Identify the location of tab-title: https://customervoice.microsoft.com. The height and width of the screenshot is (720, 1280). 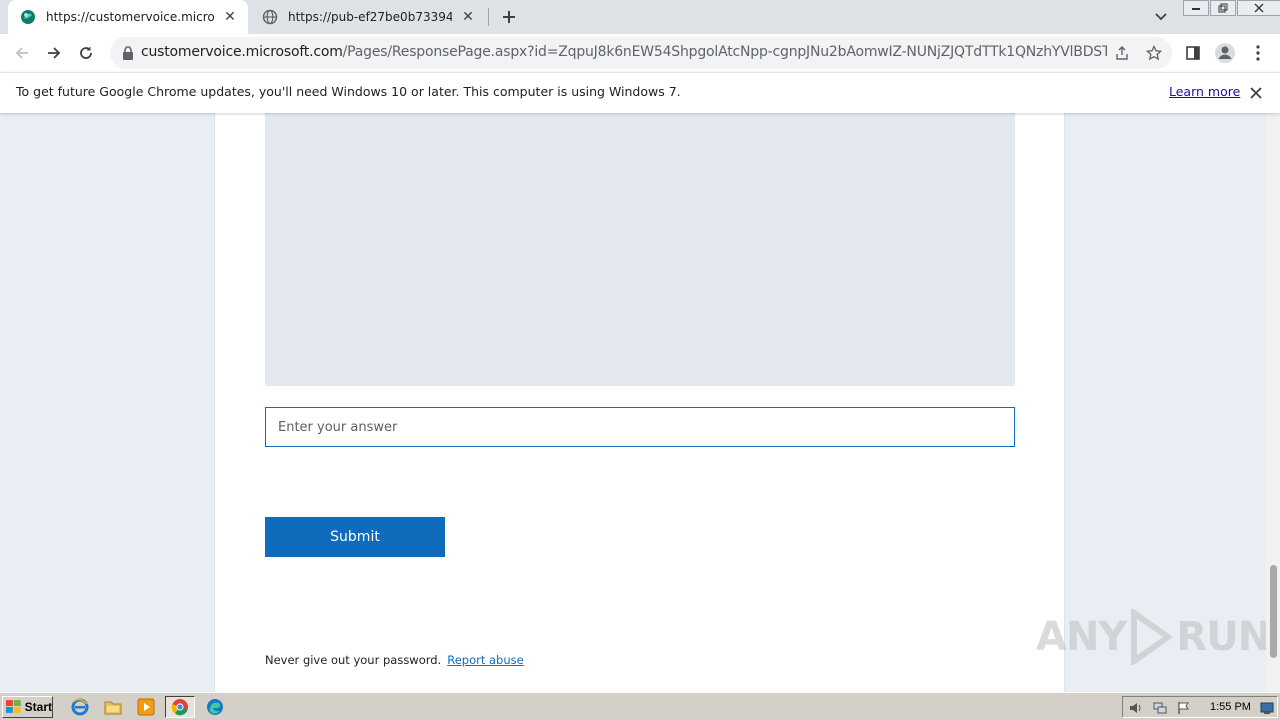
(130, 17).